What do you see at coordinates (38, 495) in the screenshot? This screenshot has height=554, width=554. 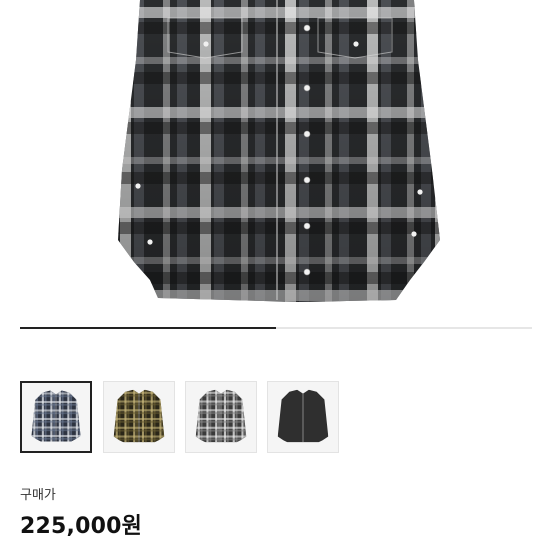 I see `price-label: 구매가` at bounding box center [38, 495].